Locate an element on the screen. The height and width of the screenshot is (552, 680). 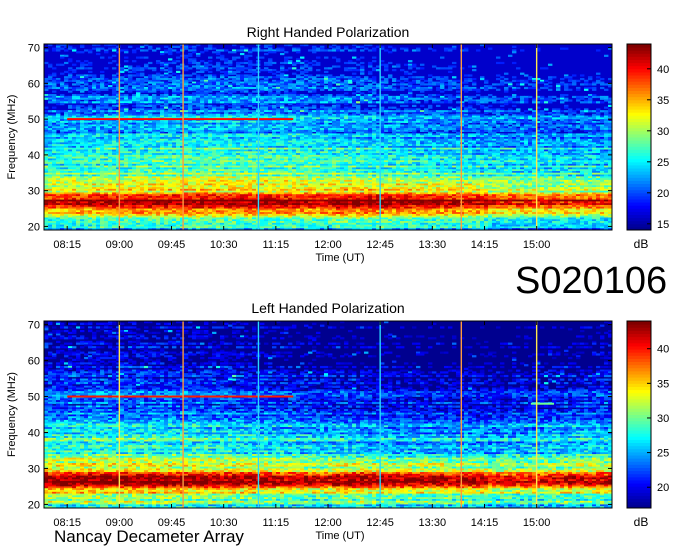
x-tick-label: 10:30 is located at coordinates (224, 245).